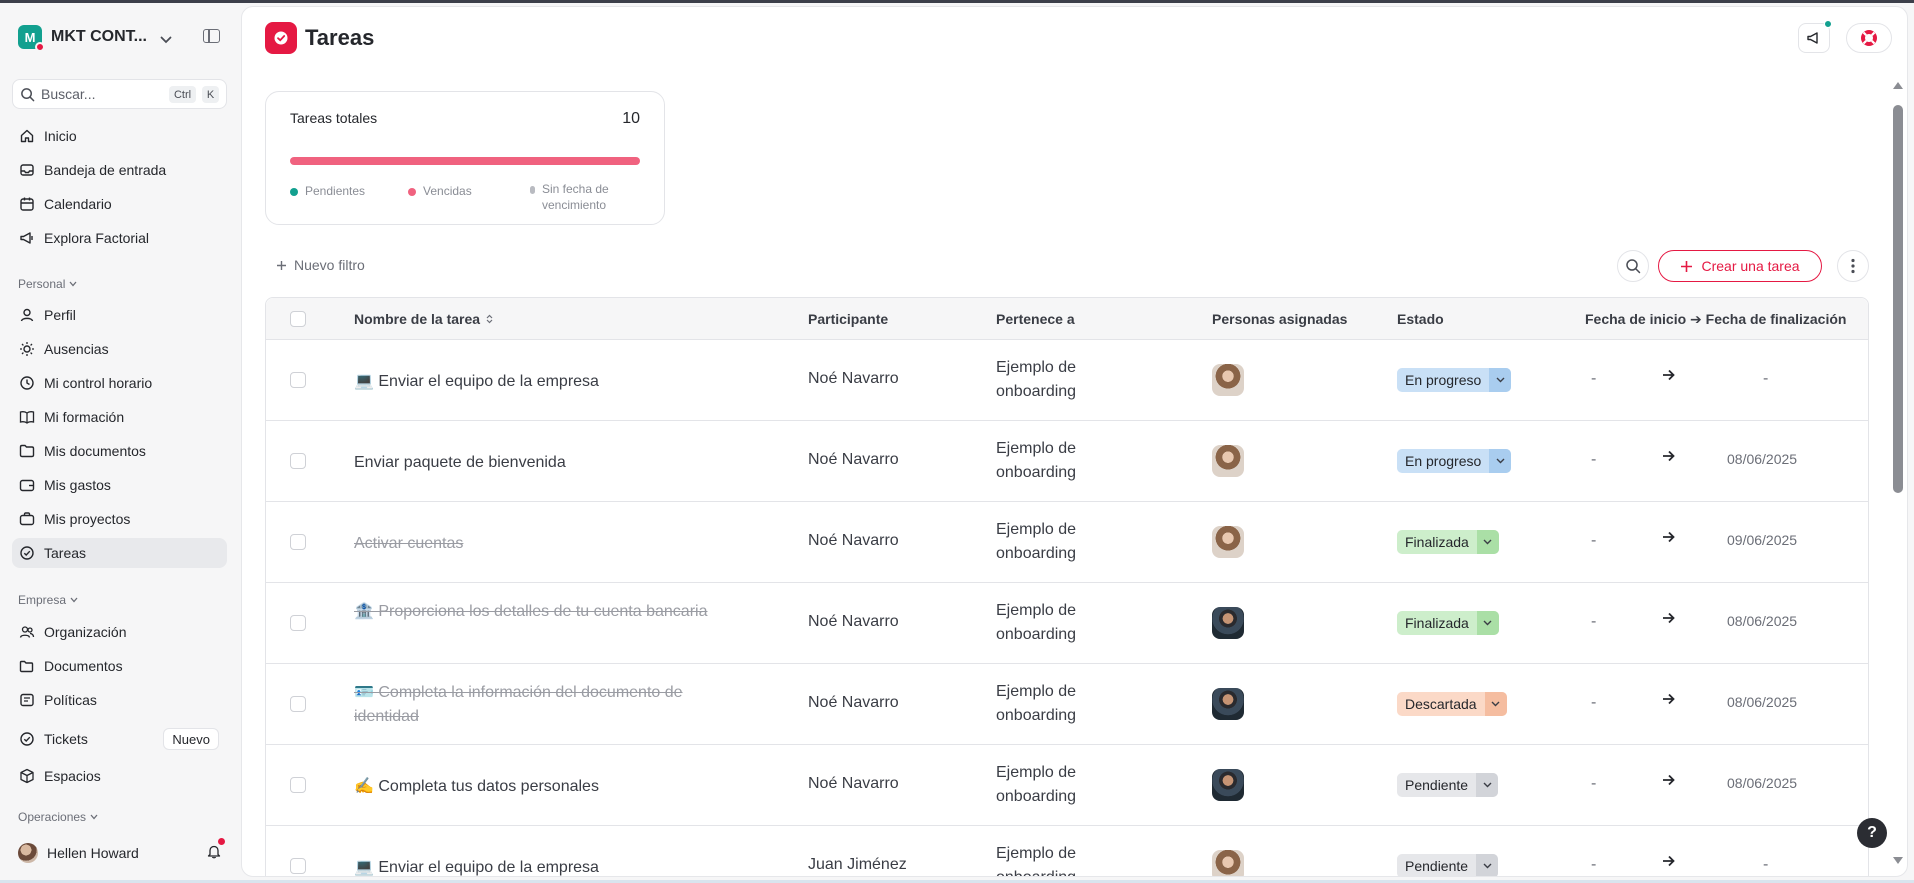 The height and width of the screenshot is (883, 1914). What do you see at coordinates (423, 319) in the screenshot?
I see `column-header-name: Nombre de la tarea` at bounding box center [423, 319].